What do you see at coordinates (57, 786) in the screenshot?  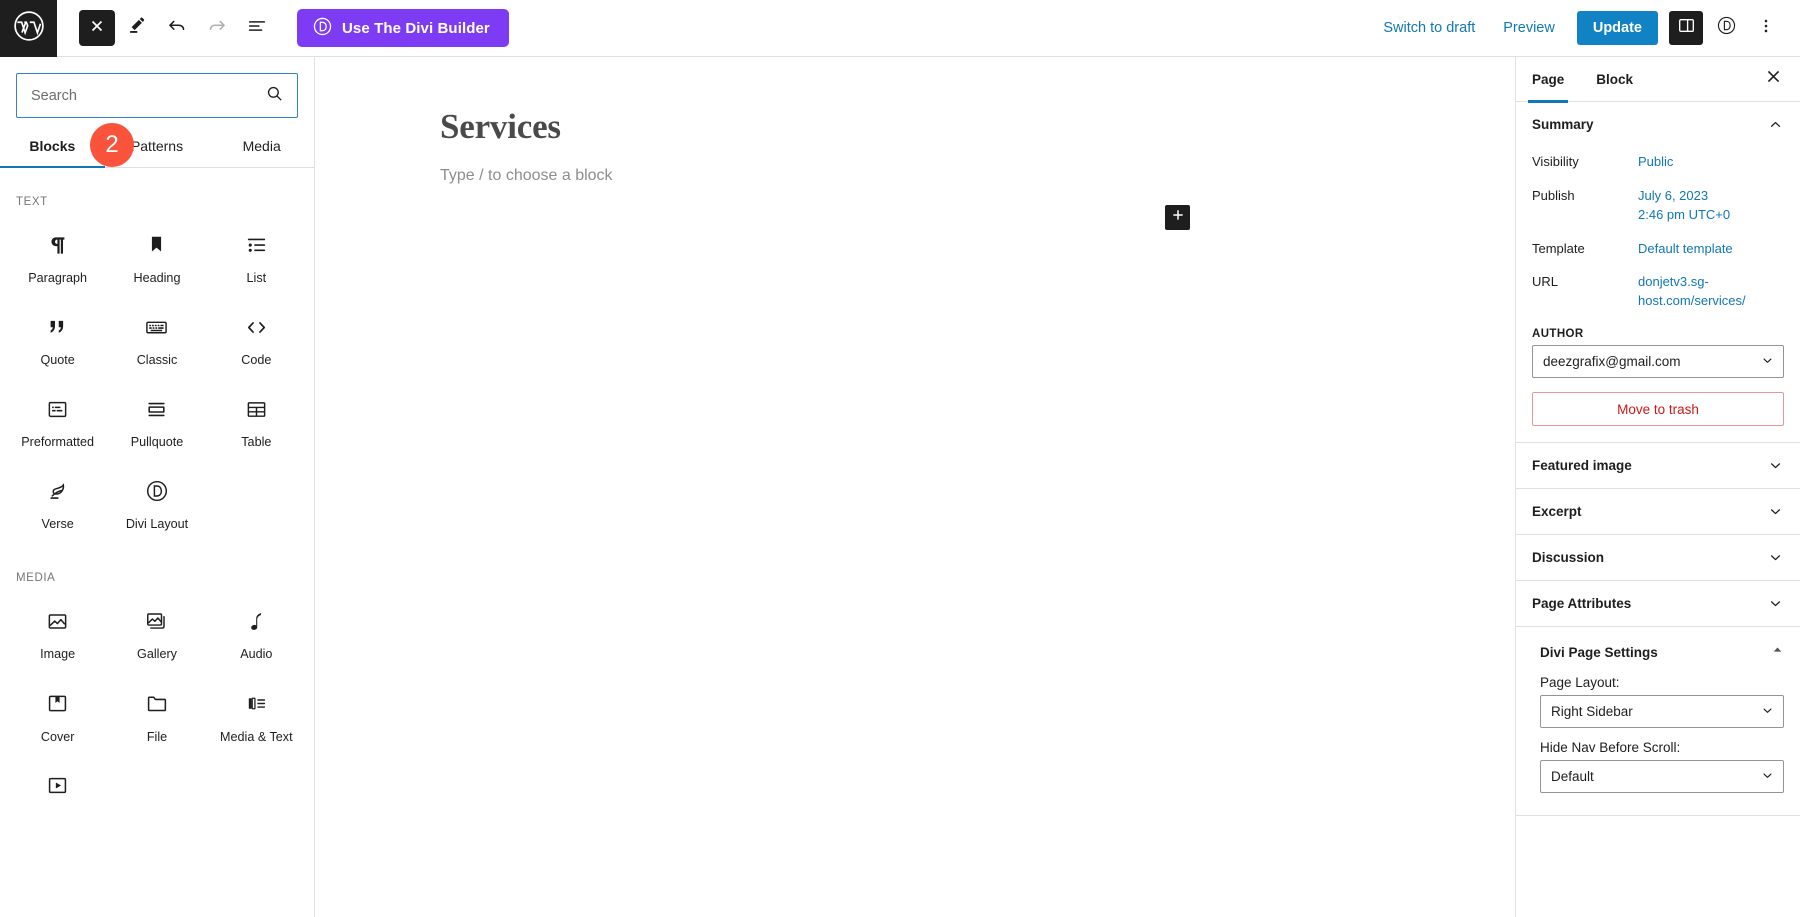 I see `video-play-box-icon` at bounding box center [57, 786].